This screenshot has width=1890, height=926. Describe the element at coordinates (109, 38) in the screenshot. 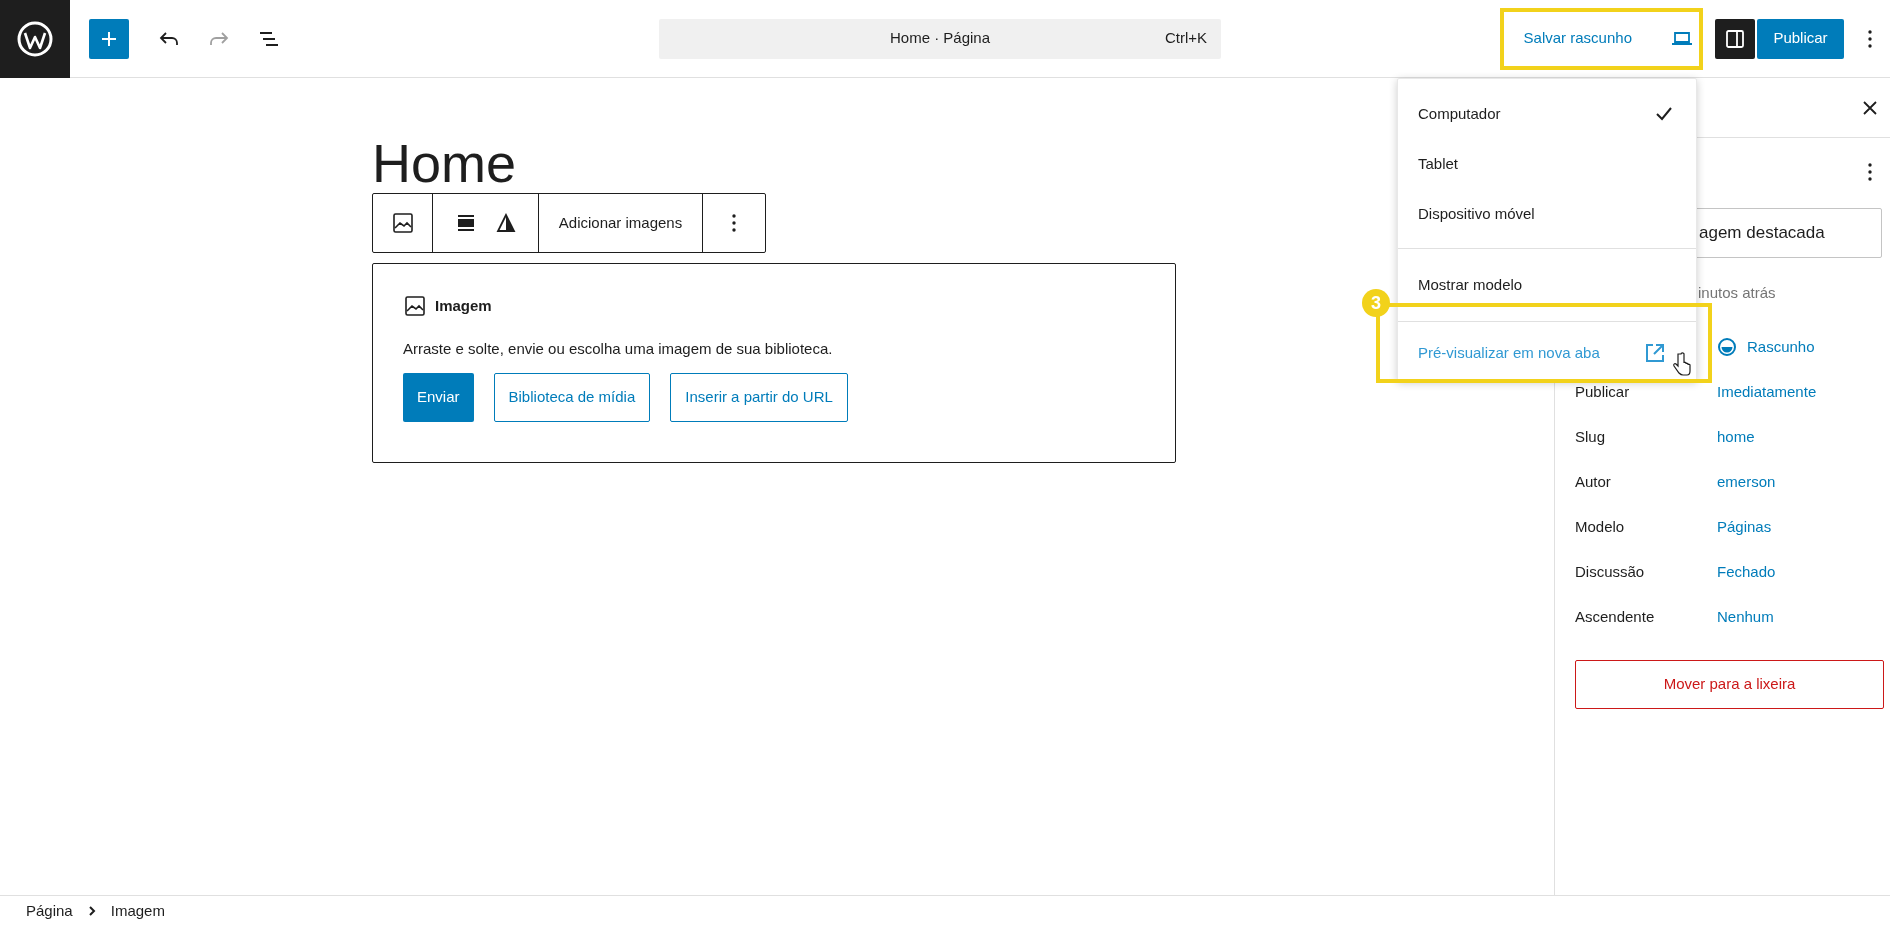

I see `add-block-button` at that location.